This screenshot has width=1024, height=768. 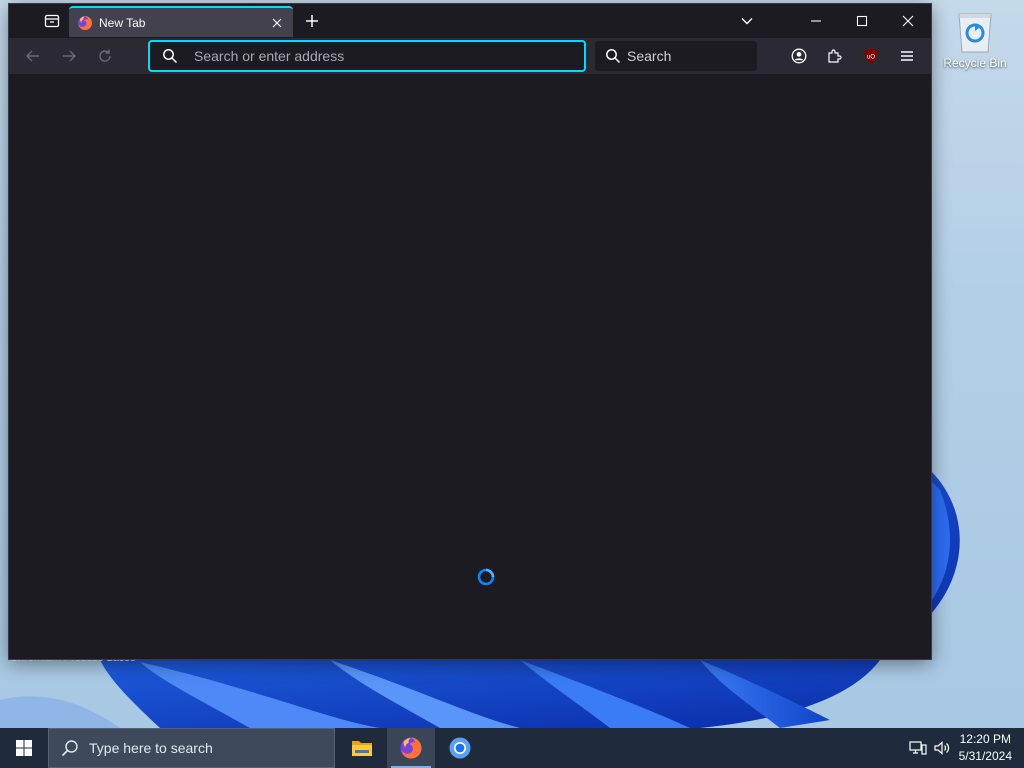 What do you see at coordinates (122, 22) in the screenshot?
I see `tab-title: New Tab` at bounding box center [122, 22].